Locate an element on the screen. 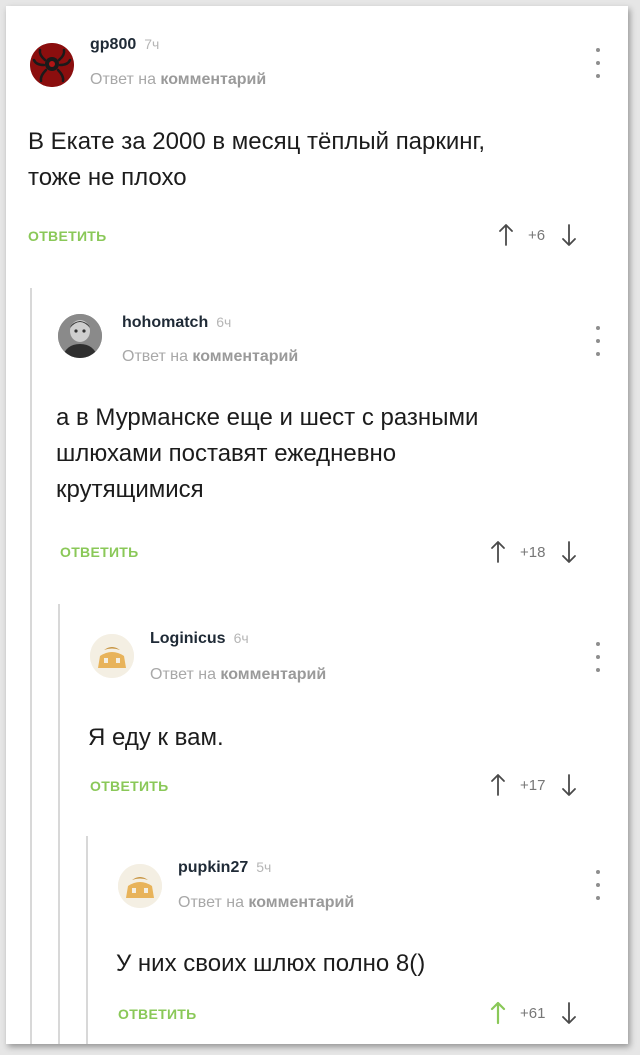  vote-controls: +18 is located at coordinates (533, 552).